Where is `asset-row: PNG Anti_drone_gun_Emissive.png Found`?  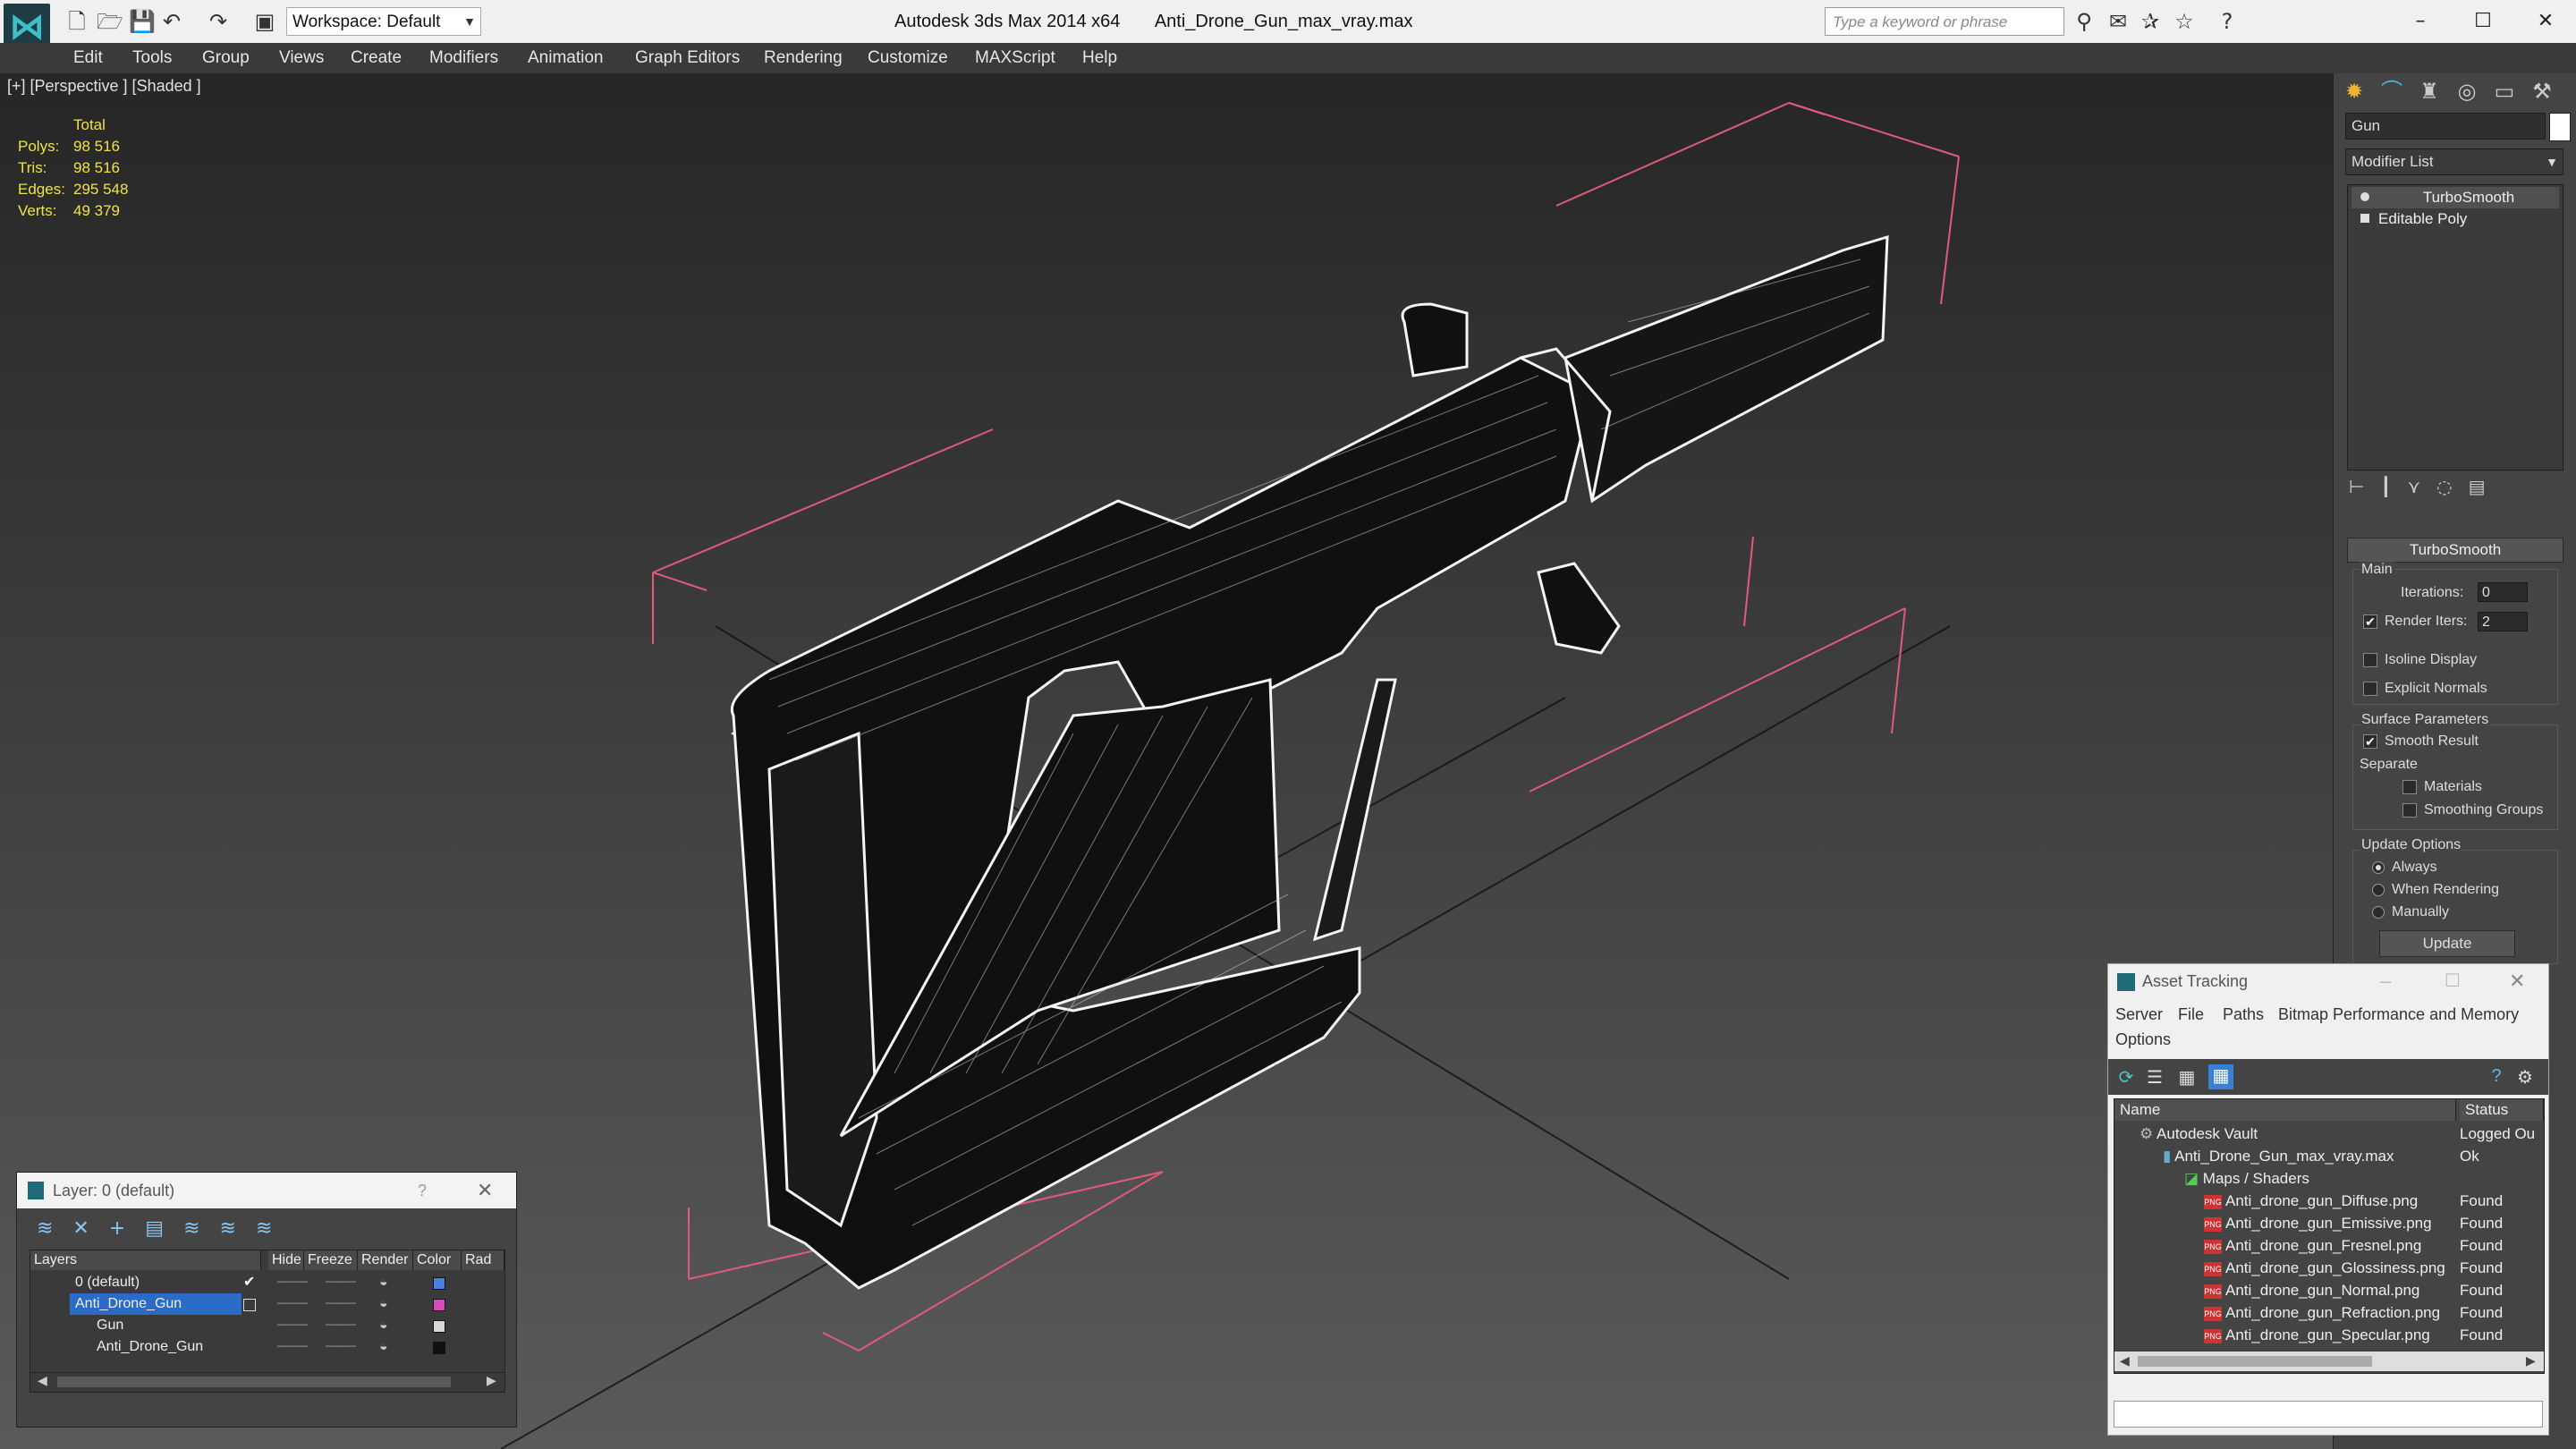
asset-row: PNG Anti_drone_gun_Emissive.png Found is located at coordinates (2329, 1223).